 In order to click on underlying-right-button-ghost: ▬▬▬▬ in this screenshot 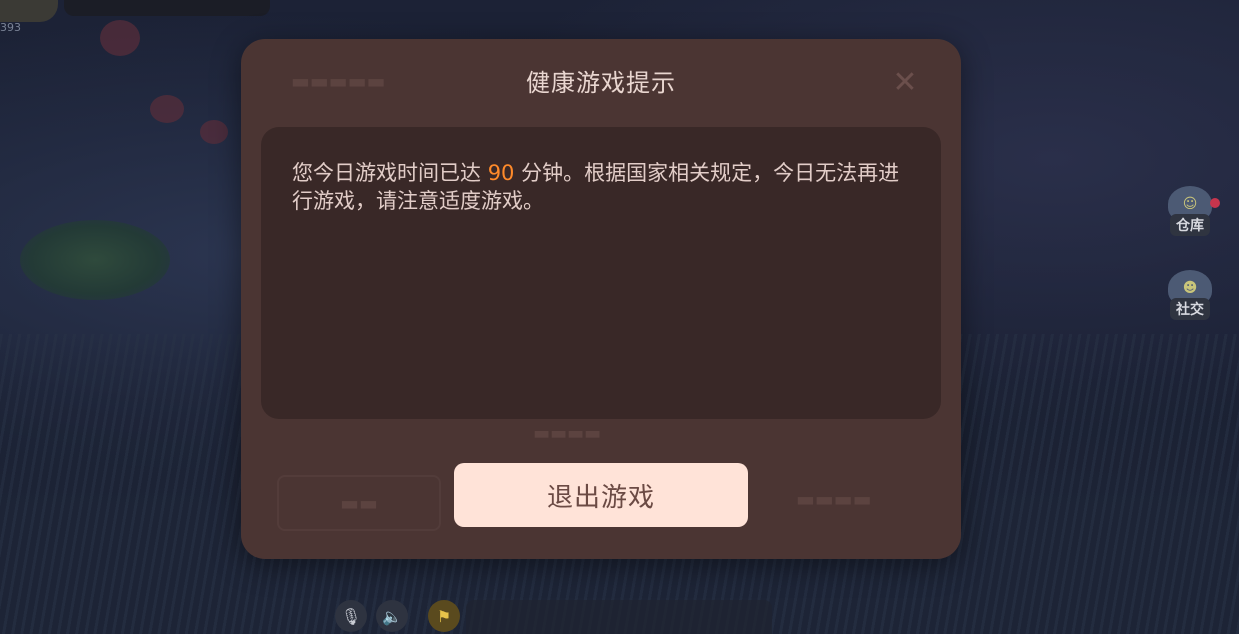, I will do `click(834, 499)`.